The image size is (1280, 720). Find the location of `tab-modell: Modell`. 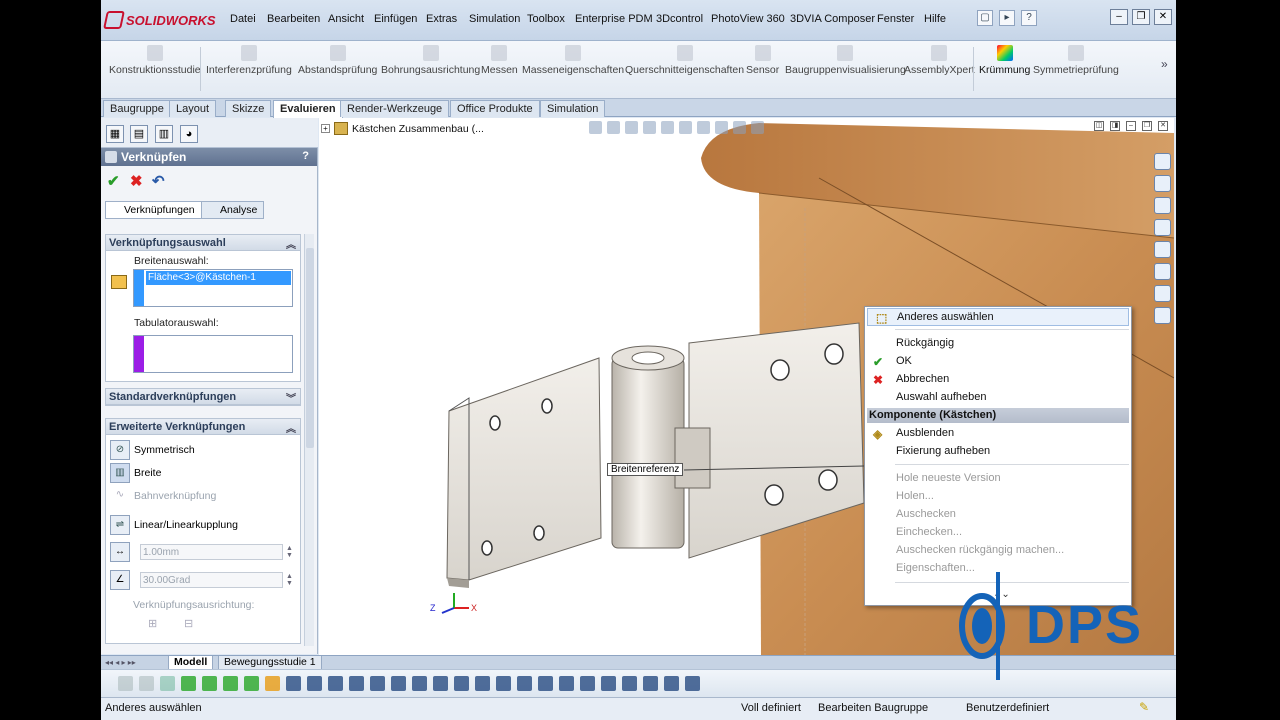

tab-modell: Modell is located at coordinates (191, 663).